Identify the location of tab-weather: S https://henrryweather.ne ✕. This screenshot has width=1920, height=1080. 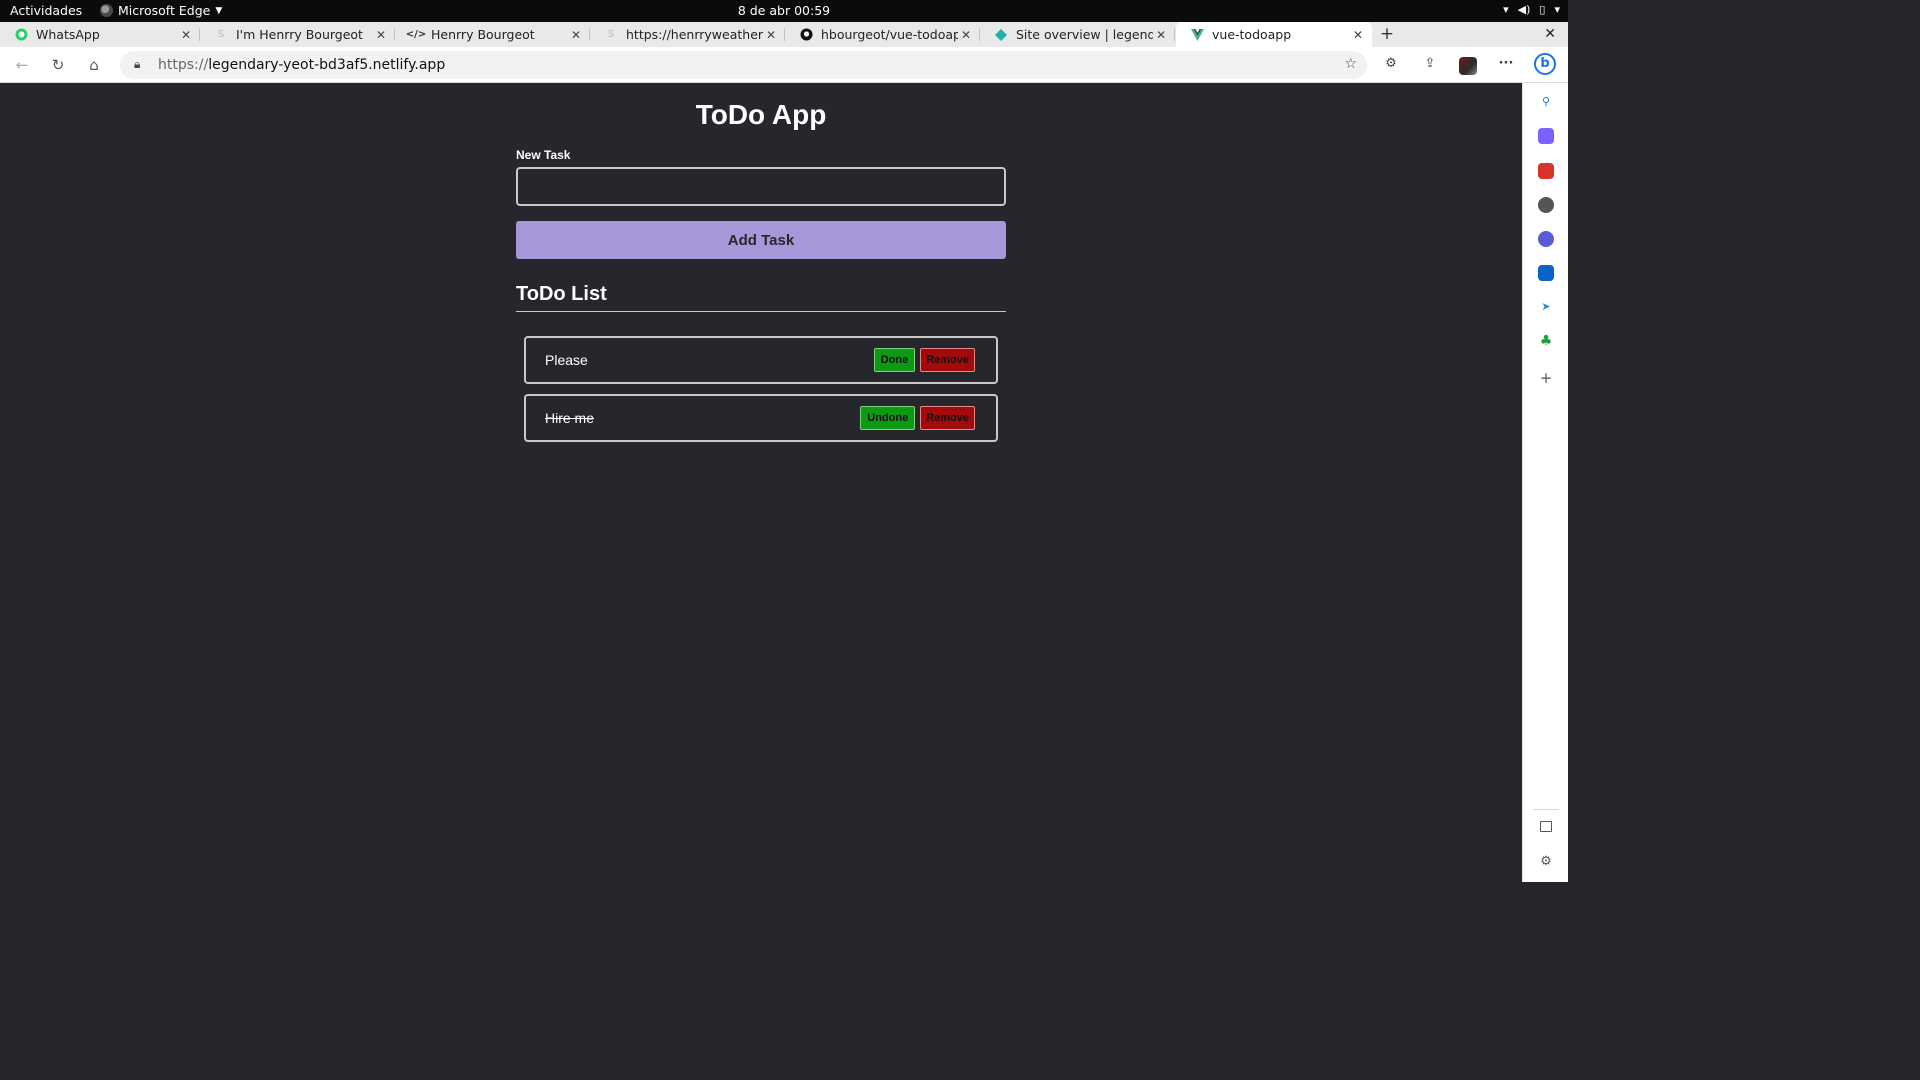
(687, 34).